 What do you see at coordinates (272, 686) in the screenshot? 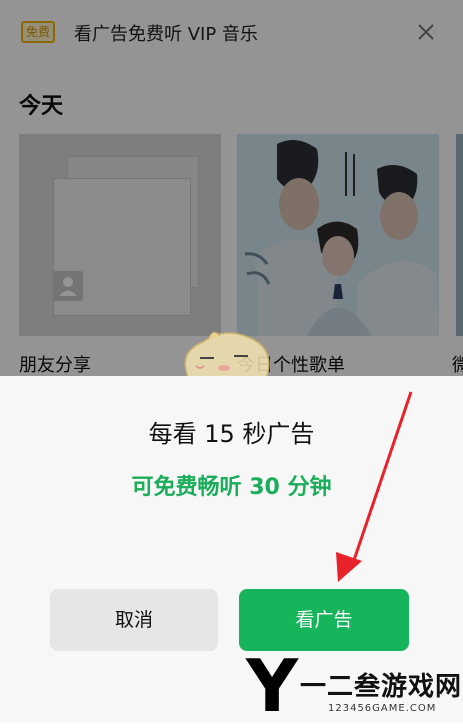
I see `site-logo-letter: Y` at bounding box center [272, 686].